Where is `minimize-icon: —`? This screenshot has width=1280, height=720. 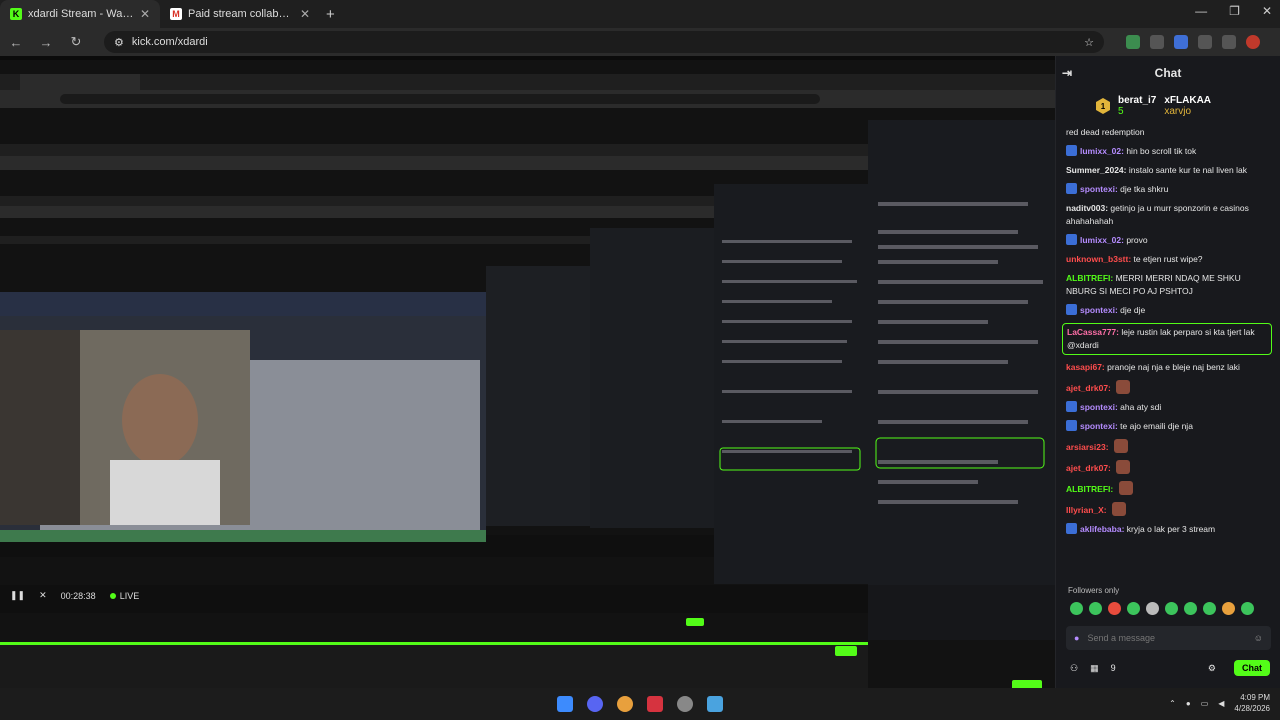 minimize-icon: — is located at coordinates (1201, 11).